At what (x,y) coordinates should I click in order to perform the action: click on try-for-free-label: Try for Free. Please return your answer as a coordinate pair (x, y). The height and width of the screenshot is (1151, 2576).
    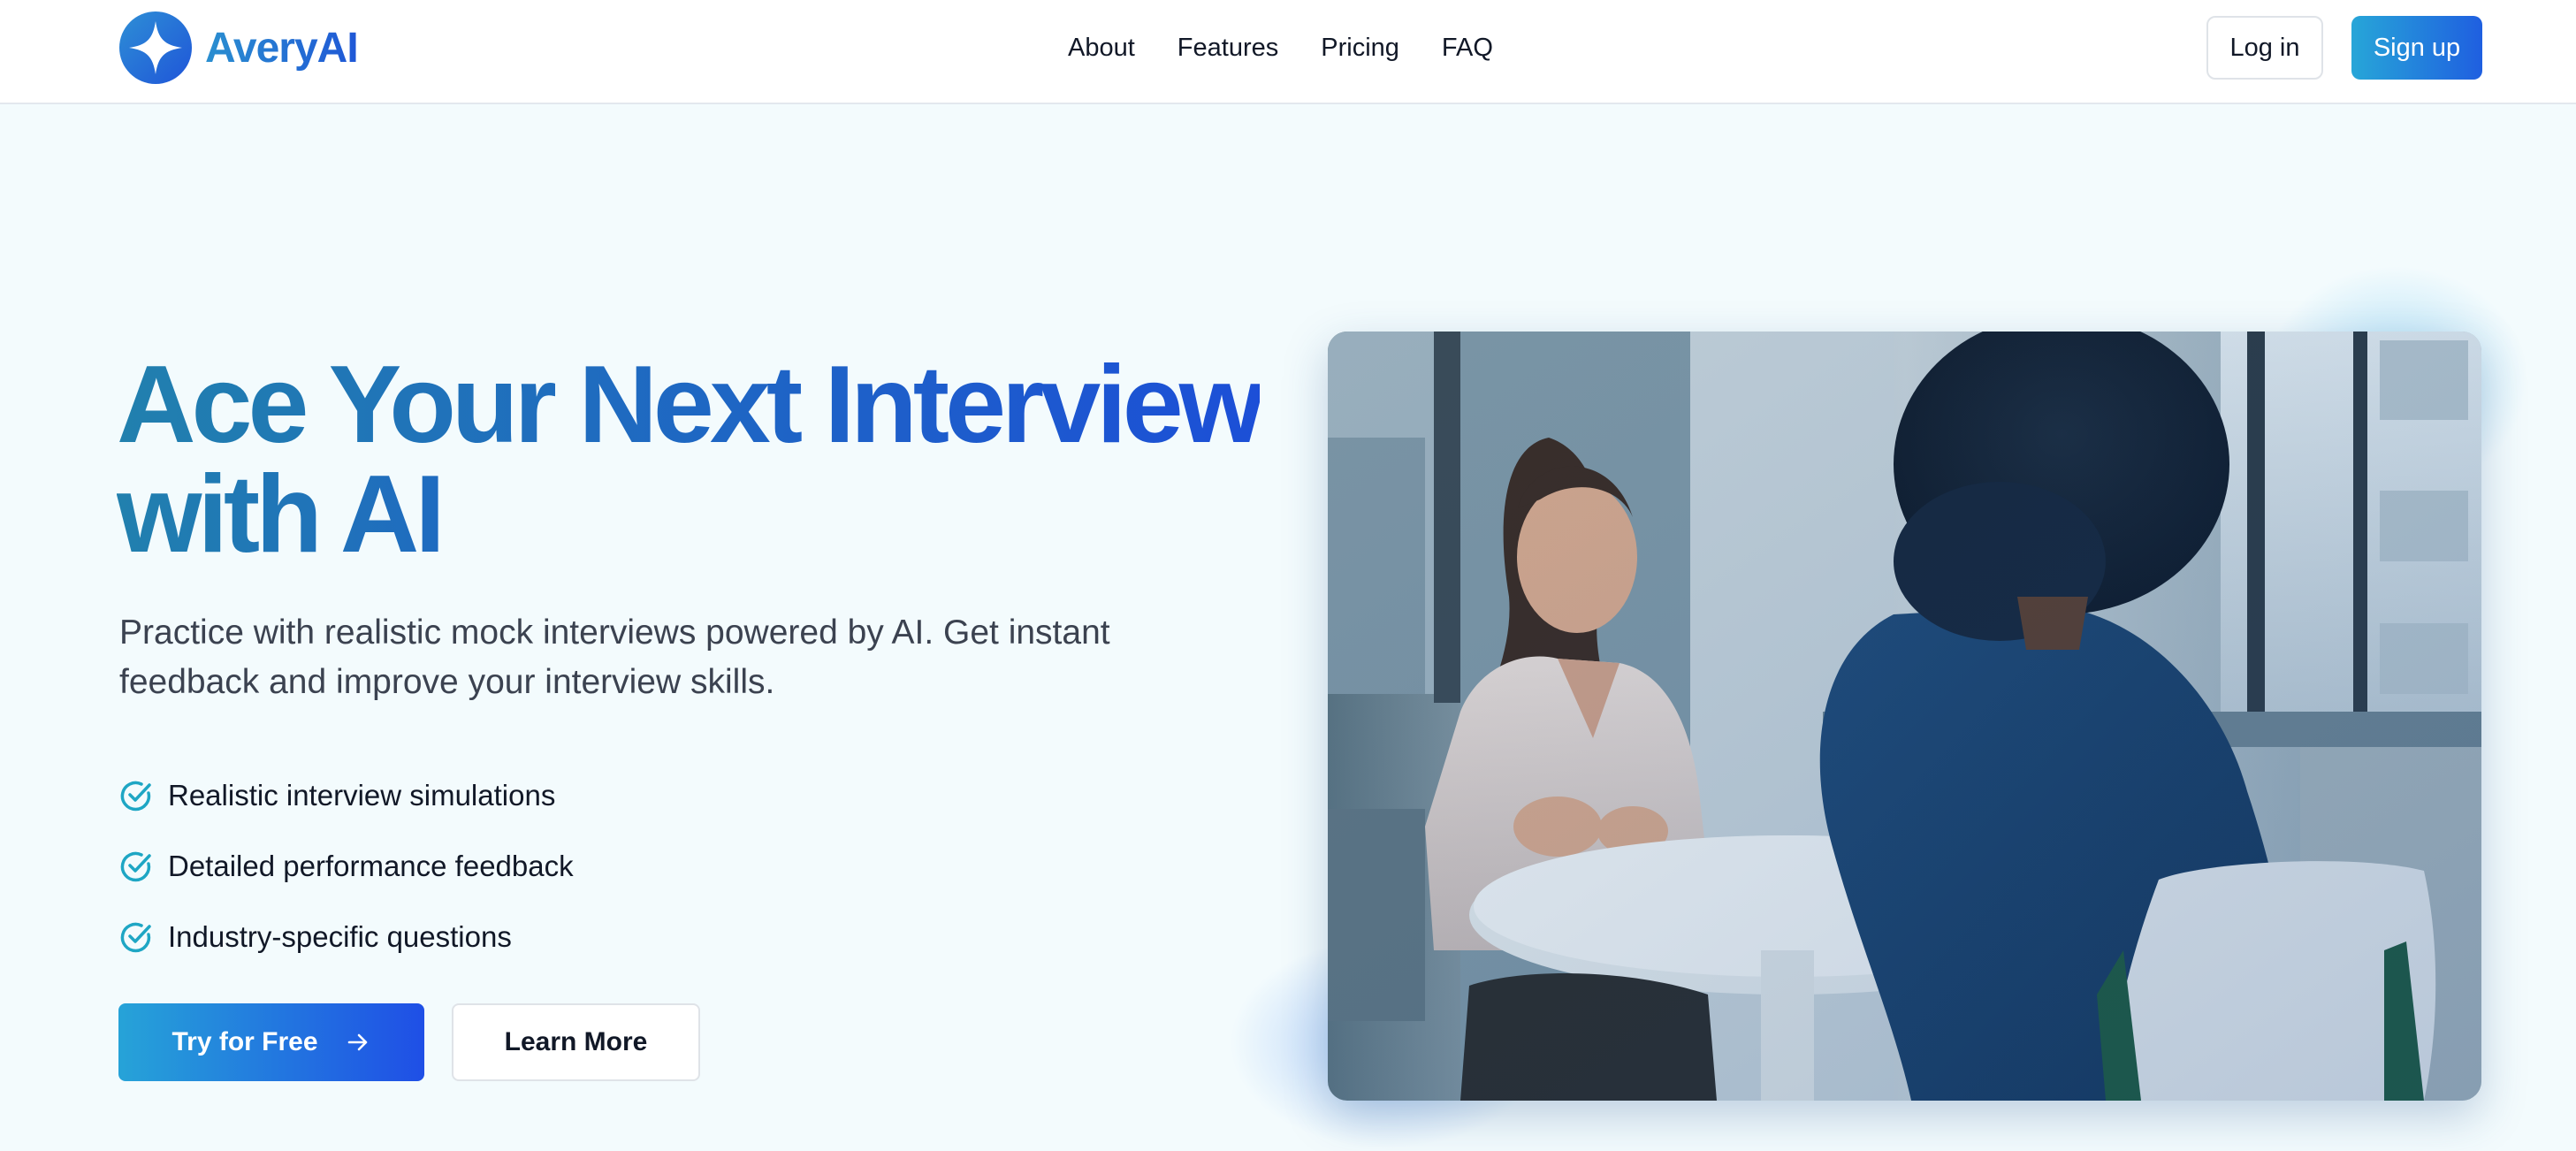
    Looking at the image, I should click on (244, 1041).